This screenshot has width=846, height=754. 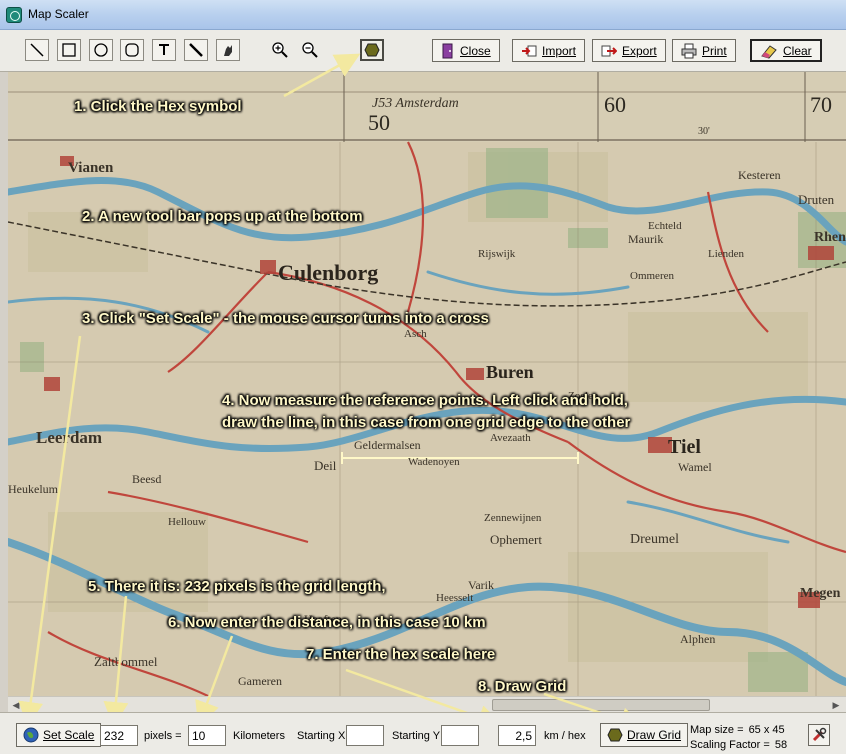 I want to click on line-icon, so click(x=37, y=50).